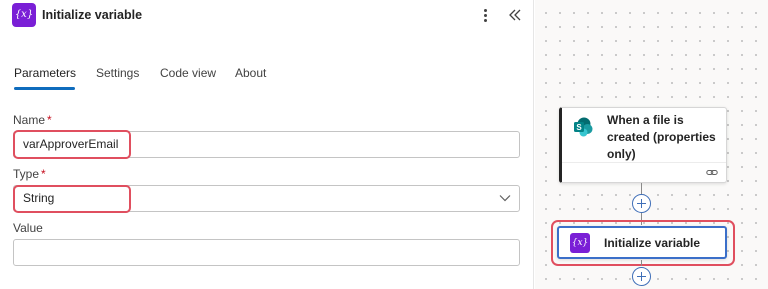  I want to click on tab-about: About, so click(250, 73).